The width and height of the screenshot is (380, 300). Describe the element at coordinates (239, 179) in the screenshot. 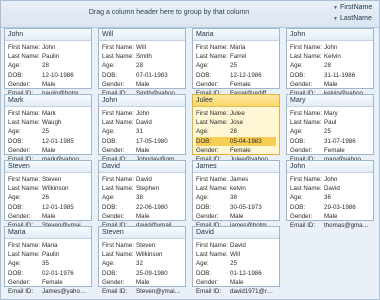

I see `first-name-value: James` at that location.